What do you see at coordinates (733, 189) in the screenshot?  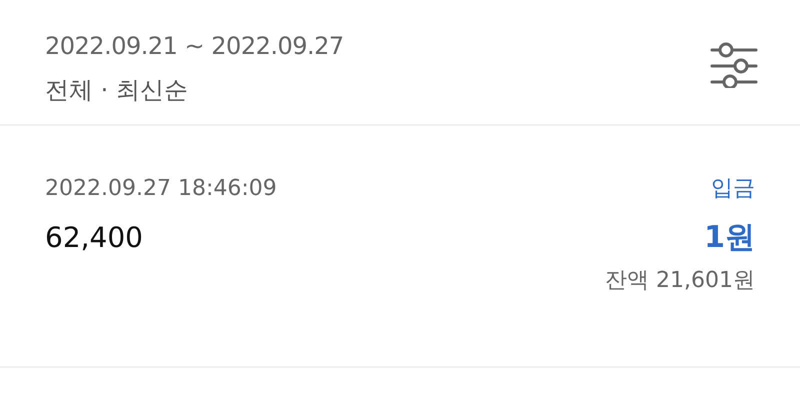 I see `transaction-type: 입금` at bounding box center [733, 189].